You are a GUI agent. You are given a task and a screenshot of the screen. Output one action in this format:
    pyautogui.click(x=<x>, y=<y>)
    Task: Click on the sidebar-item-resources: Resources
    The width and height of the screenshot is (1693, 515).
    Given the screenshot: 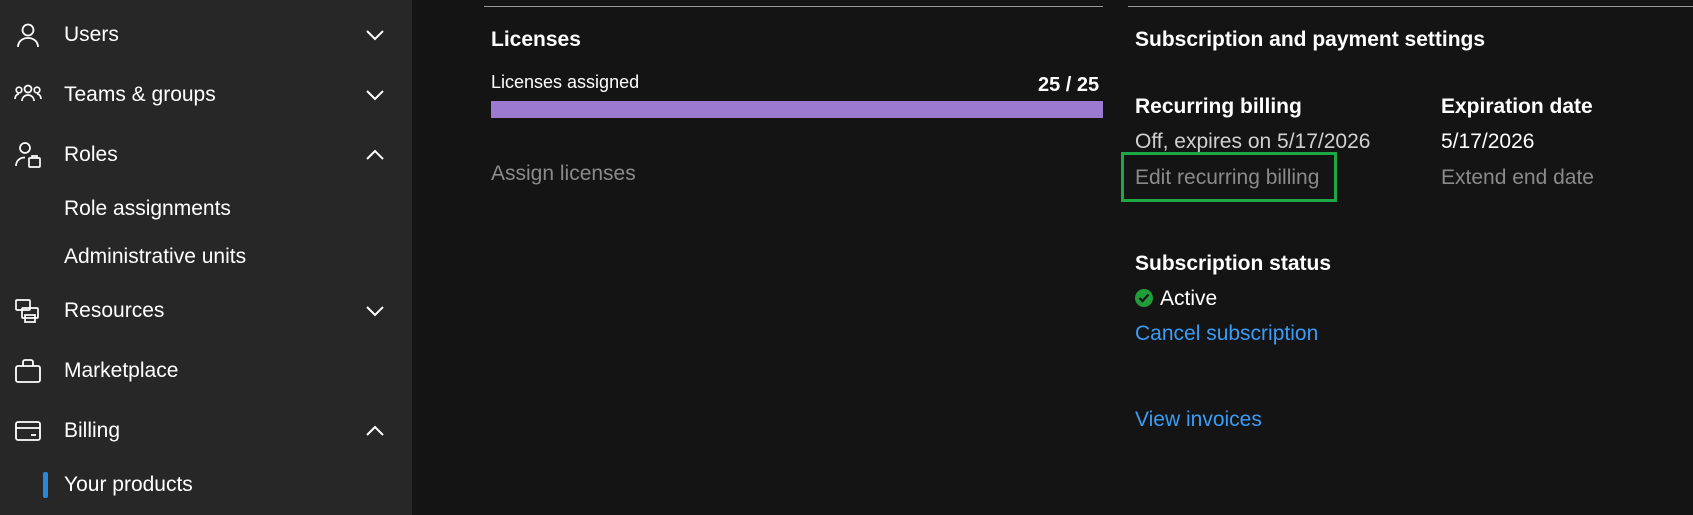 What is the action you would take?
    pyautogui.click(x=206, y=311)
    